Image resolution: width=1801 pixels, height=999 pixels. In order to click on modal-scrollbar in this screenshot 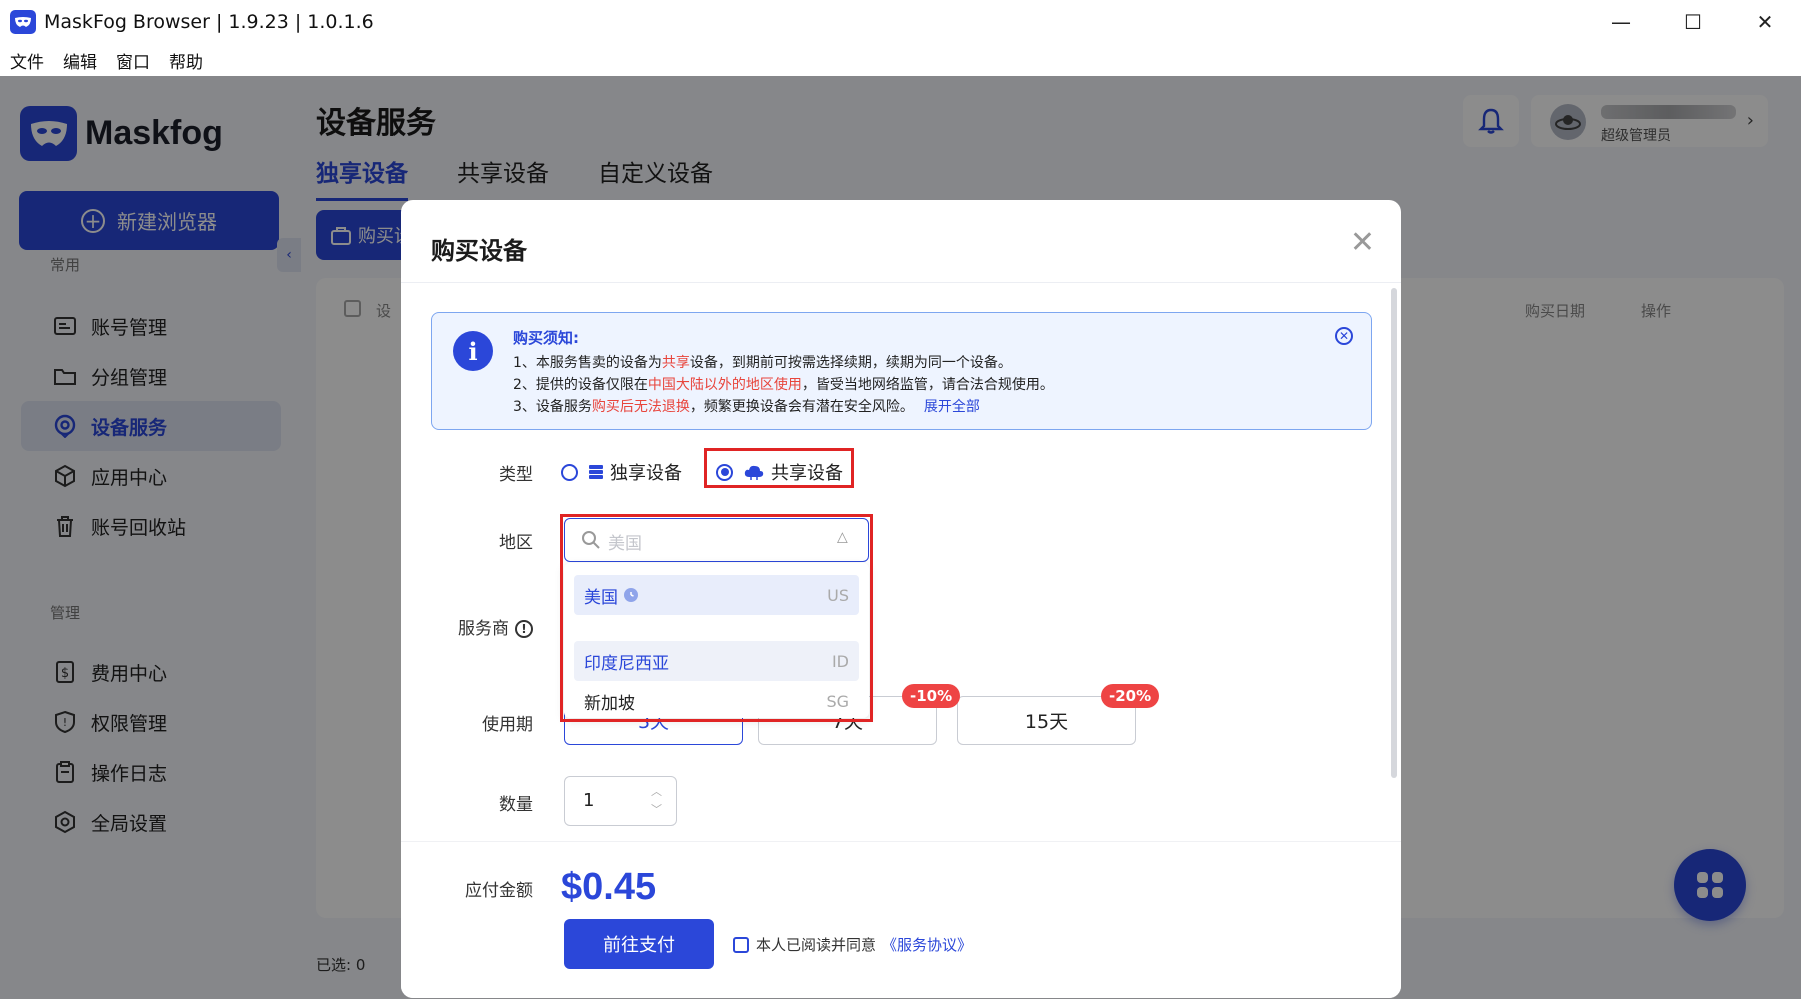, I will do `click(1394, 533)`.